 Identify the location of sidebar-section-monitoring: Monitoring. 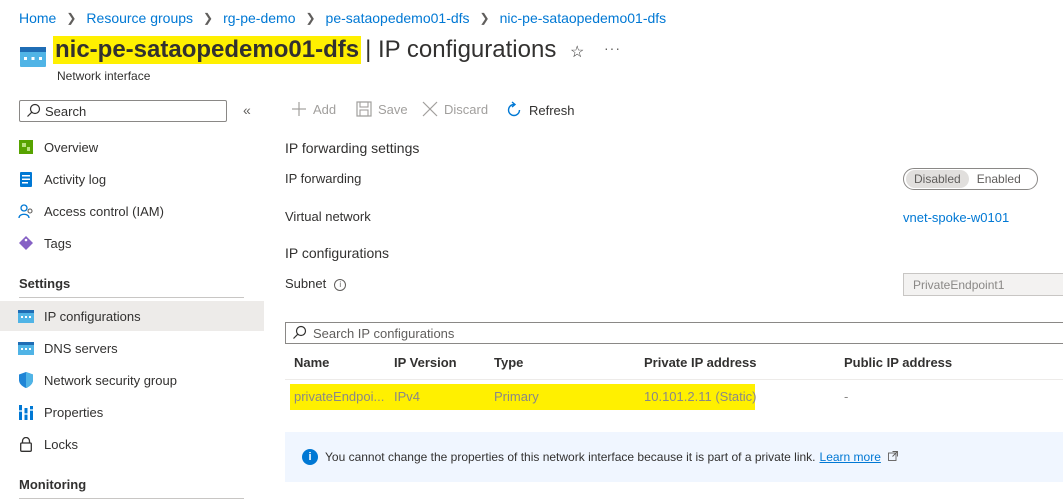
(53, 484).